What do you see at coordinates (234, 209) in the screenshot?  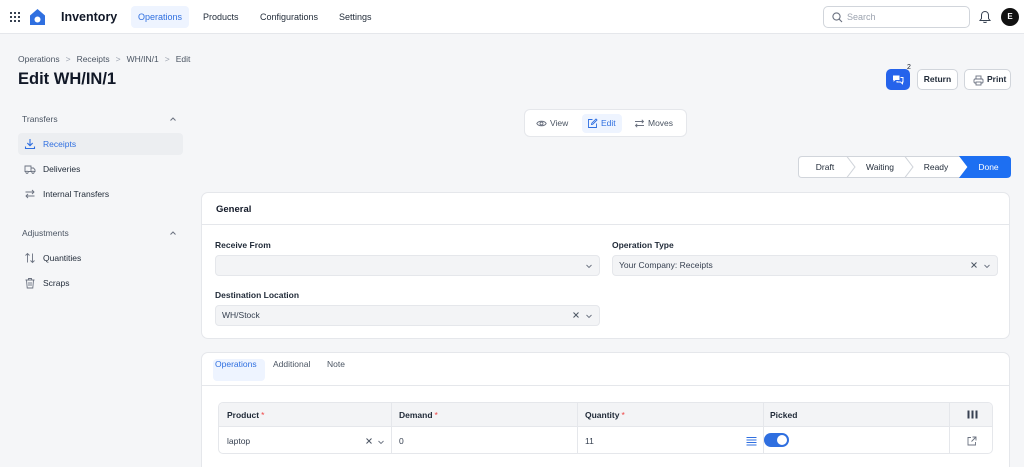 I see `general-title: General` at bounding box center [234, 209].